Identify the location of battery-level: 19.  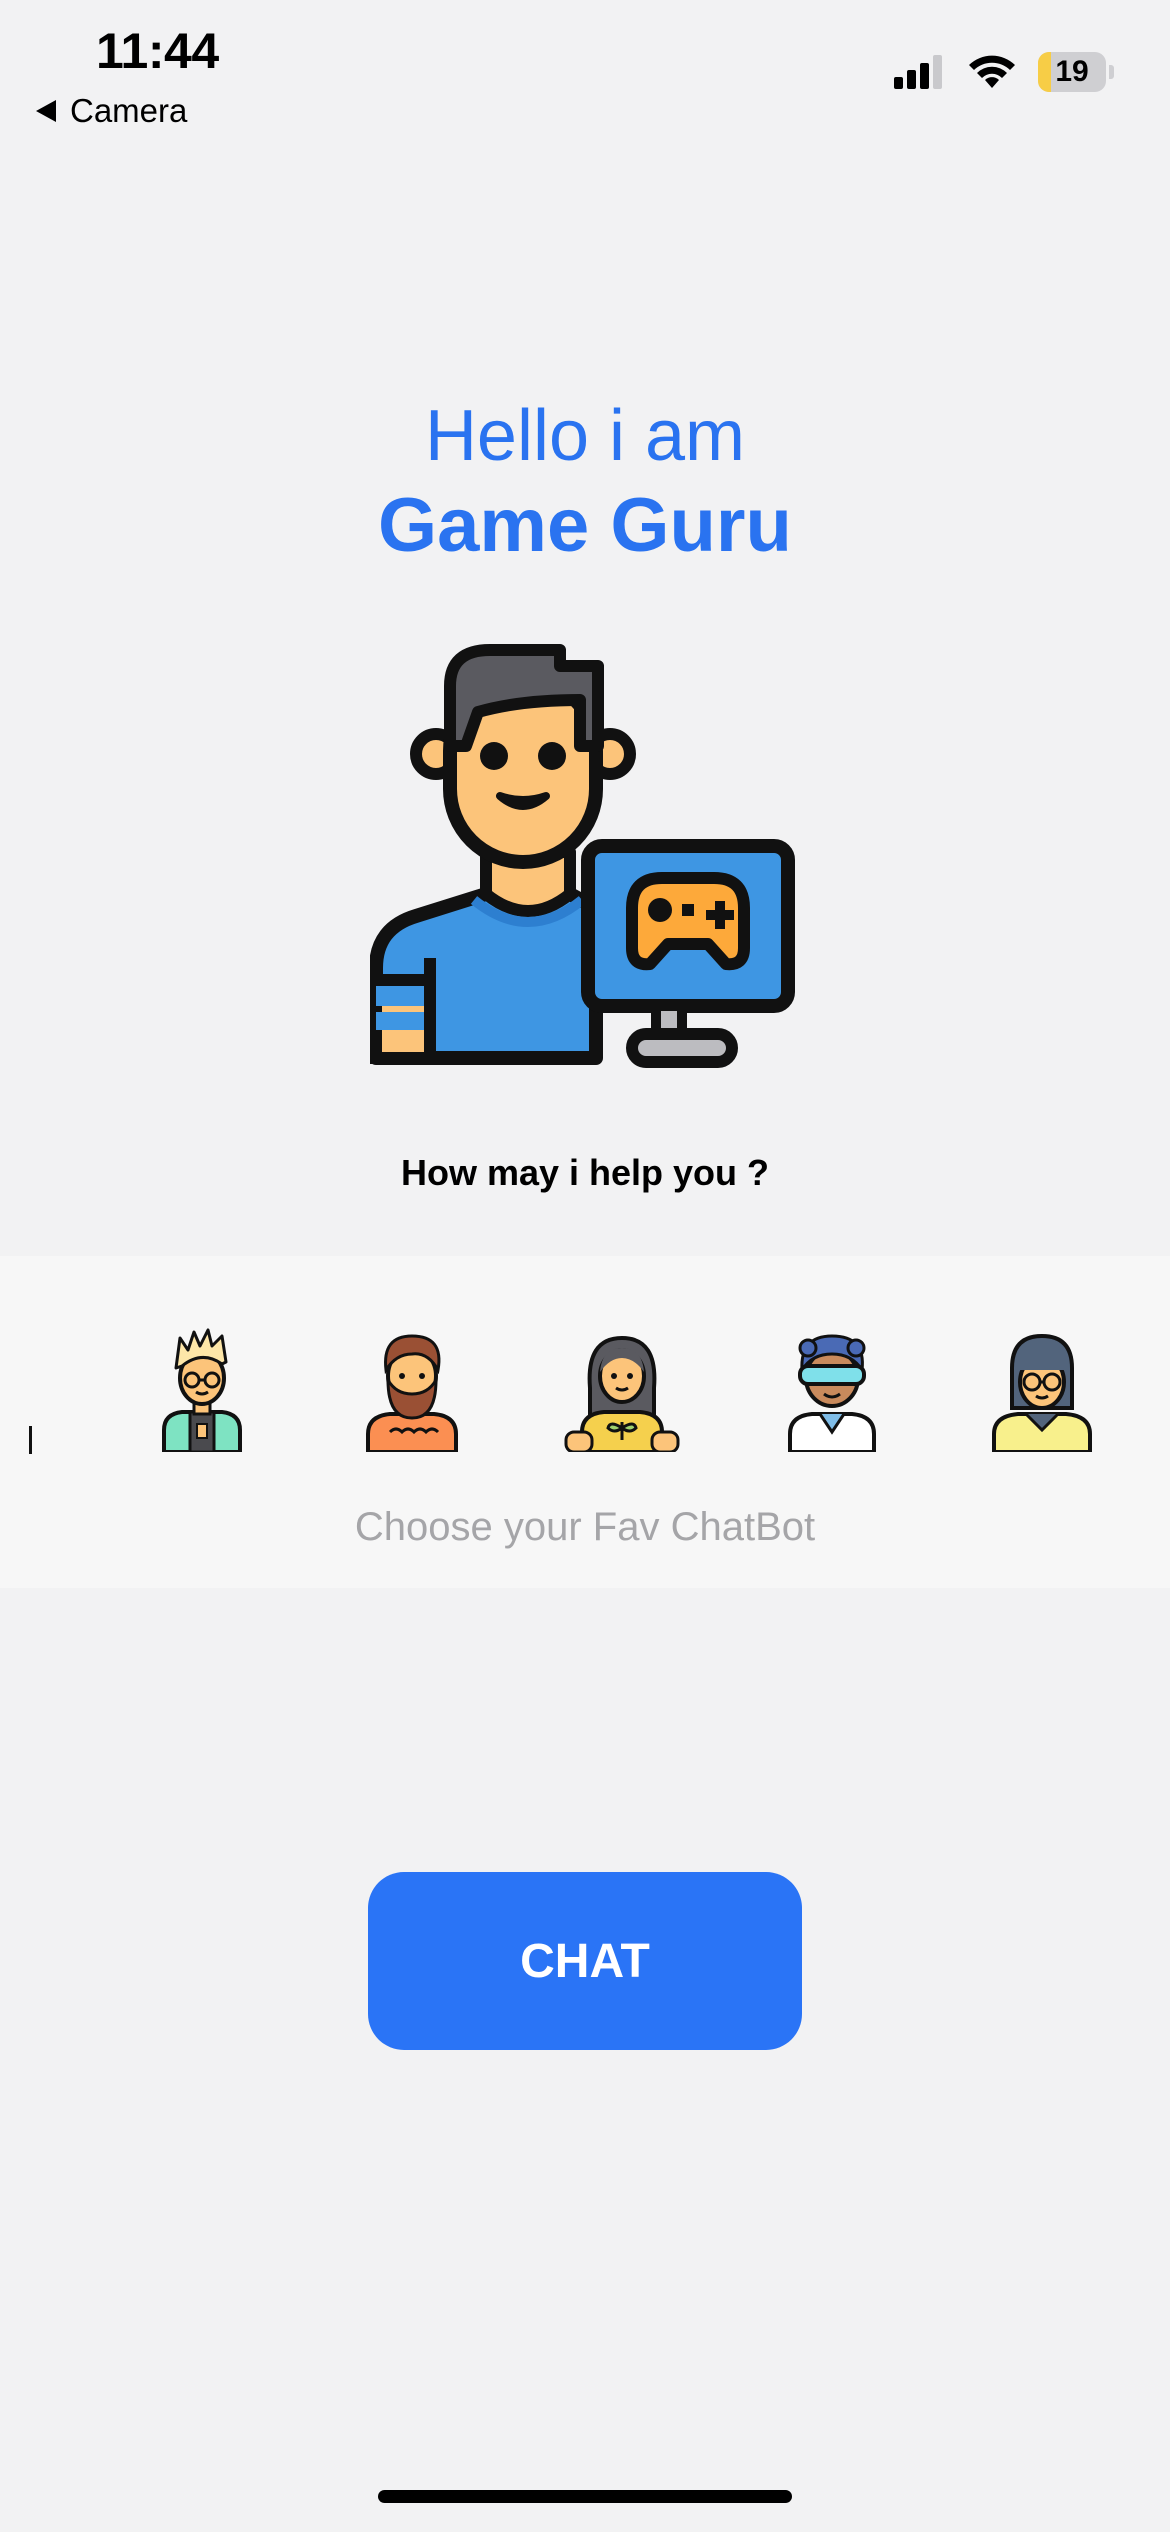
(1072, 71).